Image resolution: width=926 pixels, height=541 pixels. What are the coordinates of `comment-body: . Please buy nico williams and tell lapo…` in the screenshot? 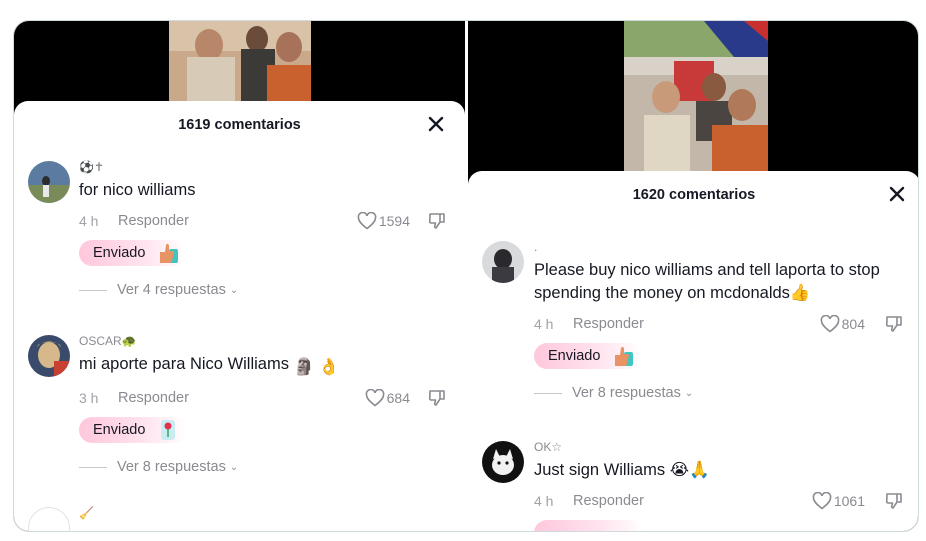 It's located at (718, 320).